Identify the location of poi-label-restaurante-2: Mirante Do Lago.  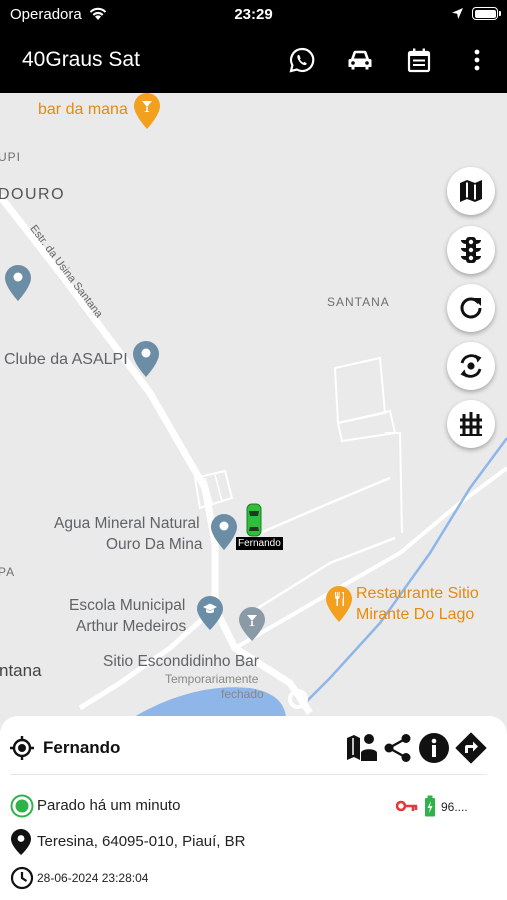
(415, 614).